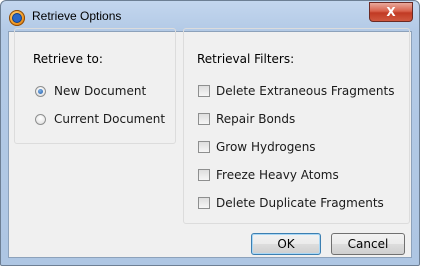  I want to click on retrieve-to-label: Retrieve to:, so click(68, 59).